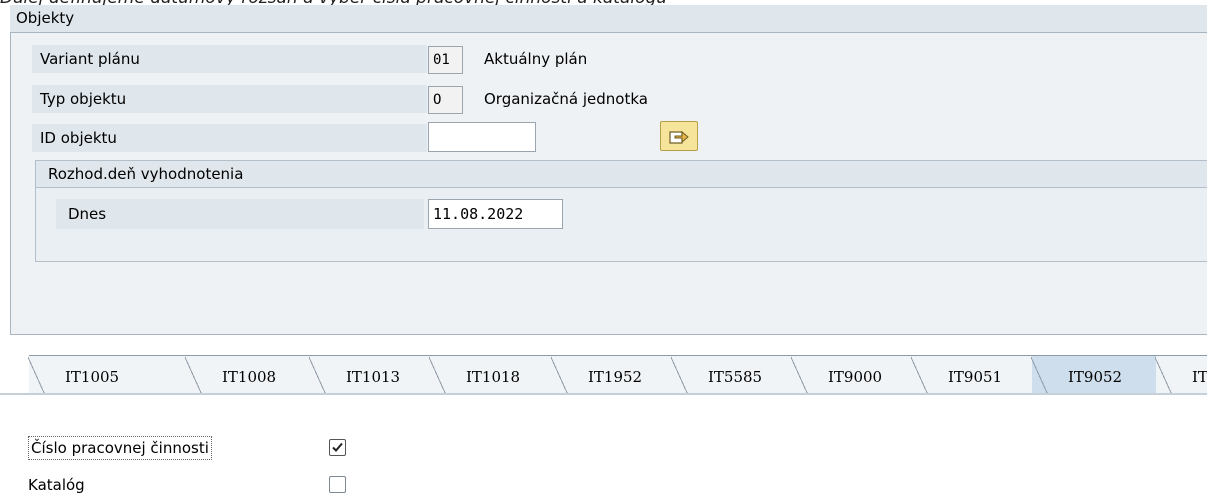  I want to click on object-type-field: O, so click(445, 100).